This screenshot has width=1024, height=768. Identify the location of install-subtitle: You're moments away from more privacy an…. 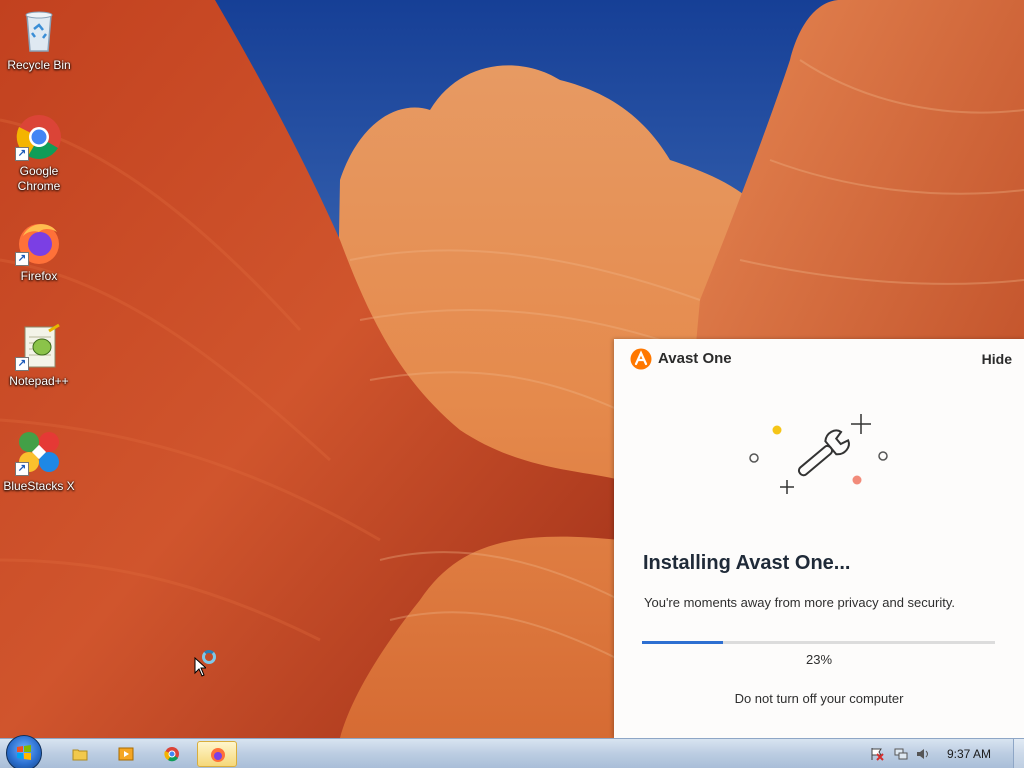
(799, 602).